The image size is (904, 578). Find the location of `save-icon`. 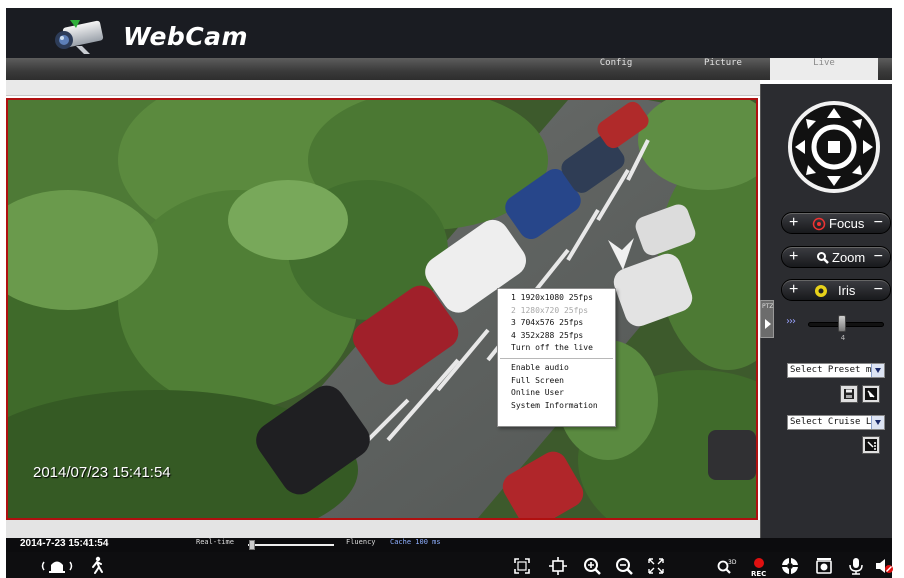

save-icon is located at coordinates (849, 394).